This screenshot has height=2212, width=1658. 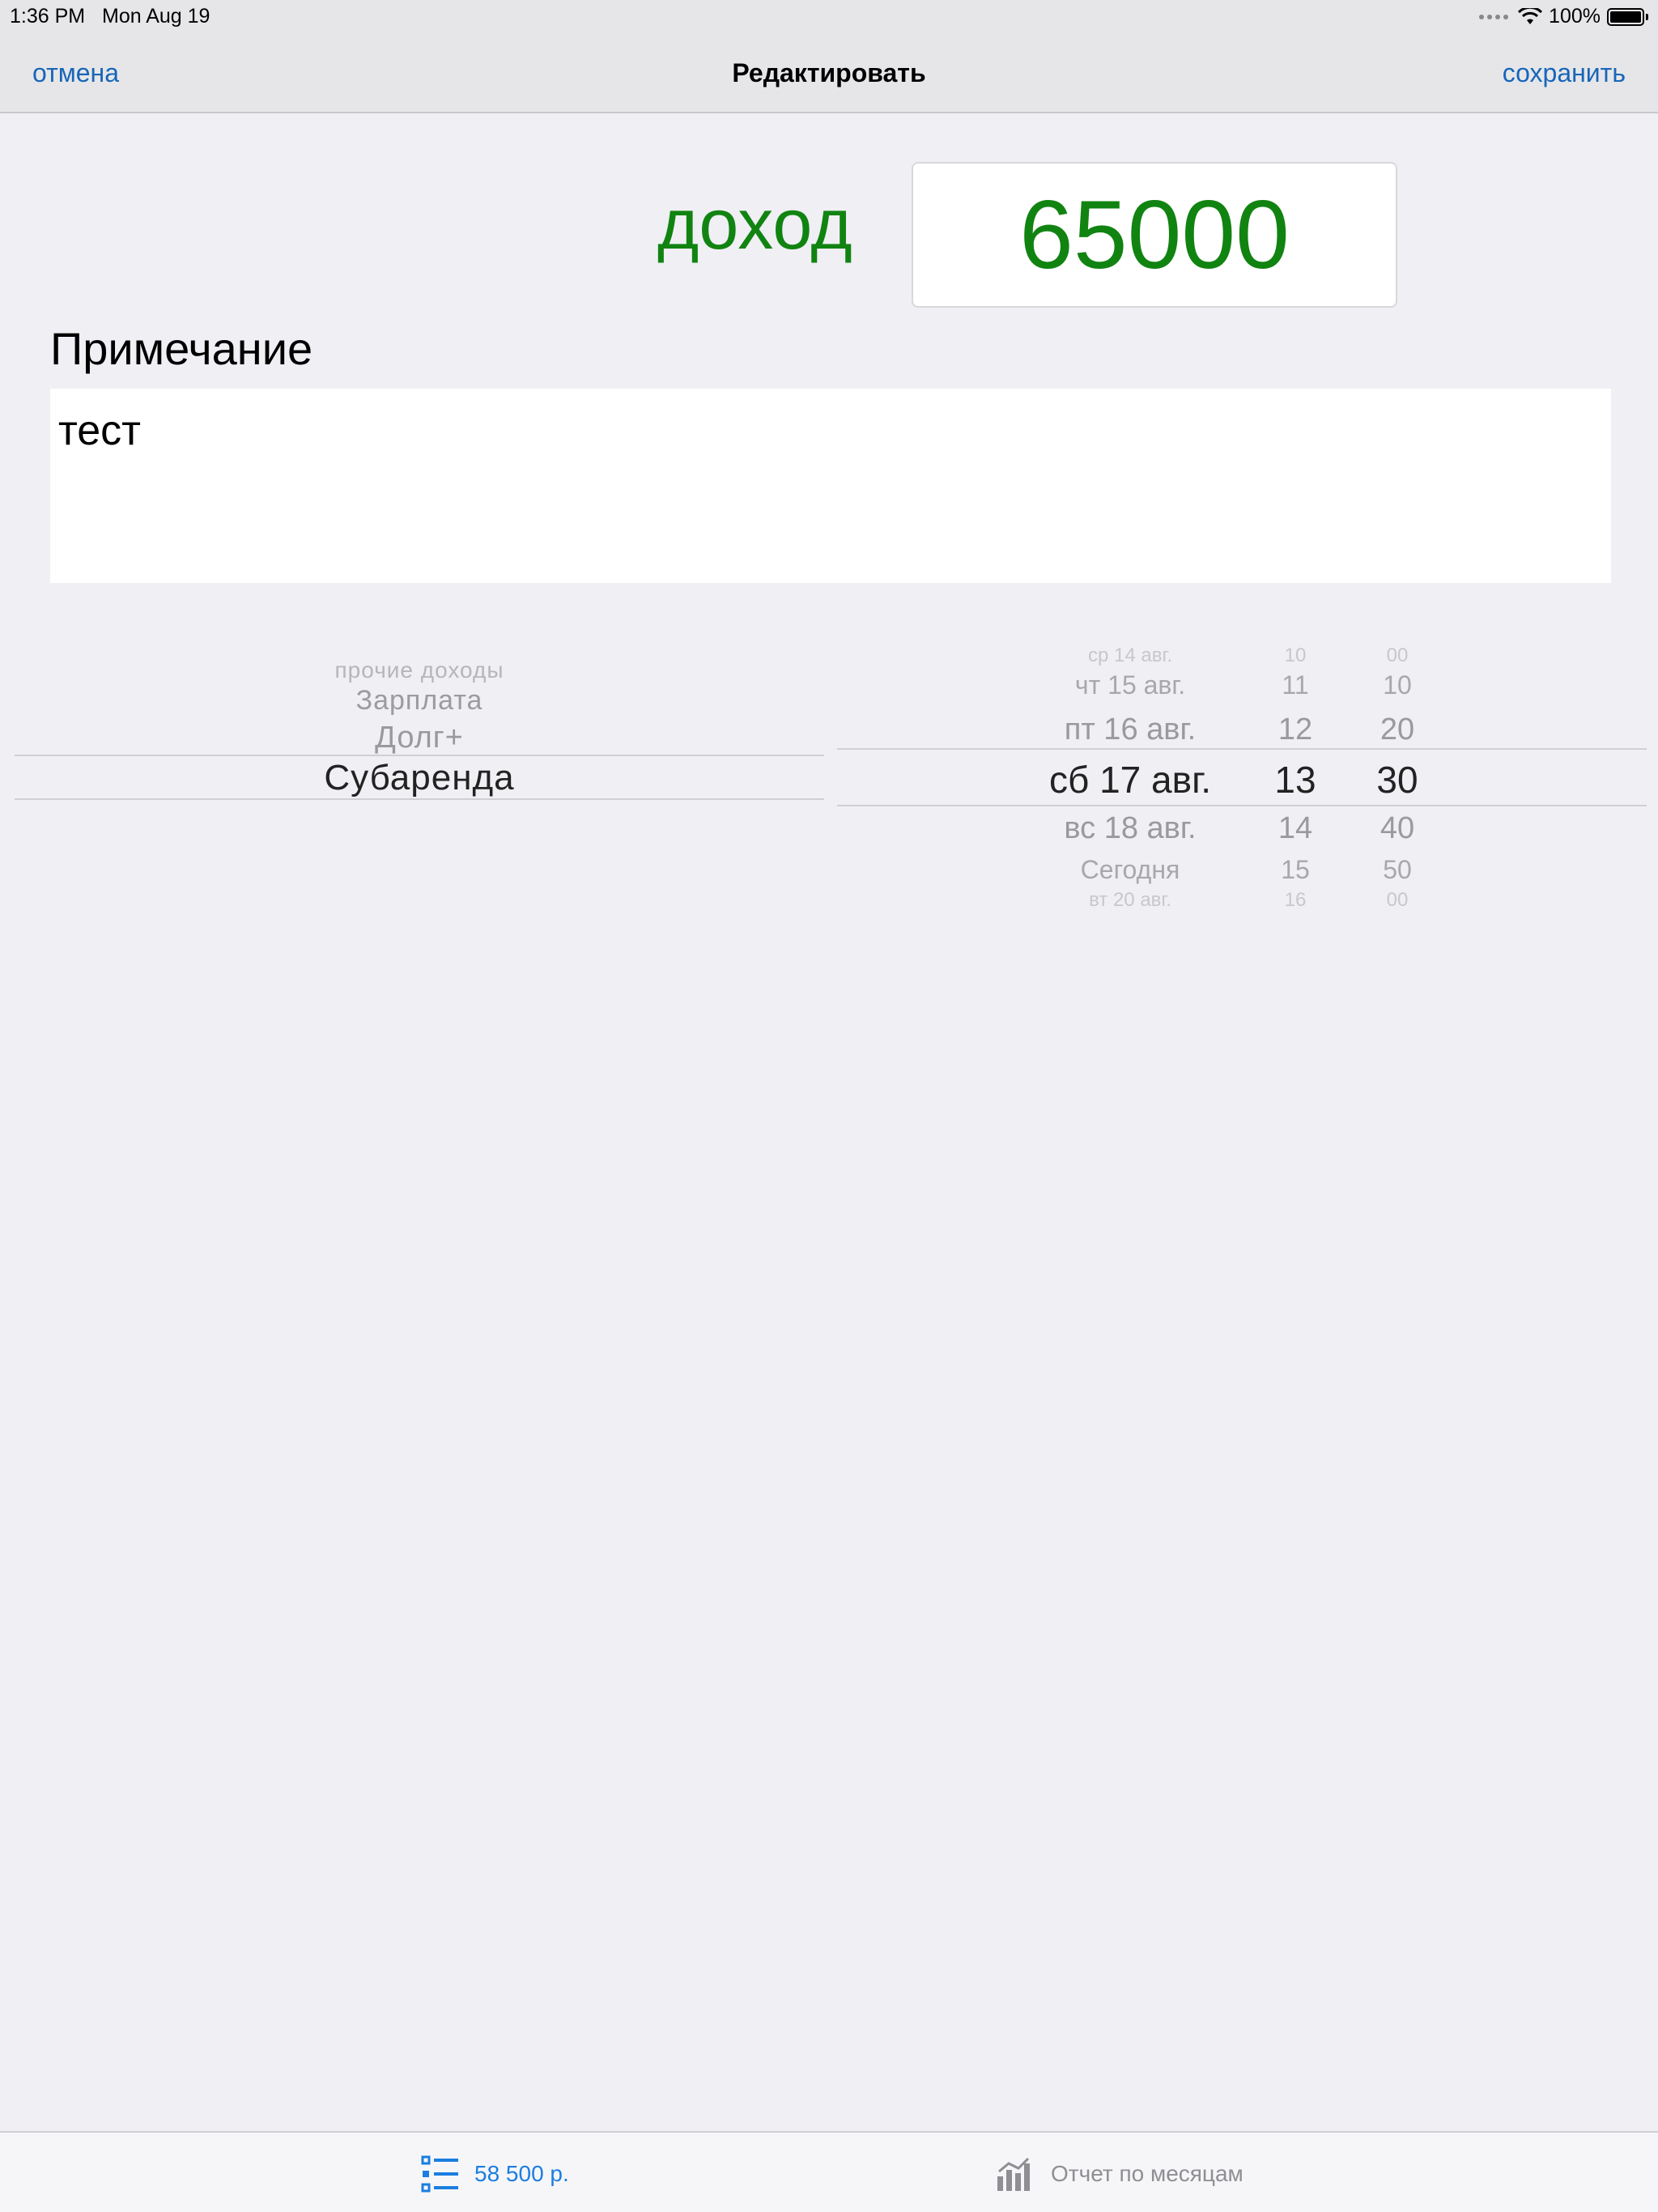 I want to click on list-icon, so click(x=439, y=2174).